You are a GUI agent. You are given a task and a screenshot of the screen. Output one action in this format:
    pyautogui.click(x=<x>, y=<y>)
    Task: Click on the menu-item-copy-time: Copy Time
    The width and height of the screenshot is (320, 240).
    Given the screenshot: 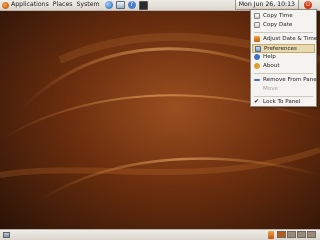 What is the action you would take?
    pyautogui.click(x=283, y=16)
    